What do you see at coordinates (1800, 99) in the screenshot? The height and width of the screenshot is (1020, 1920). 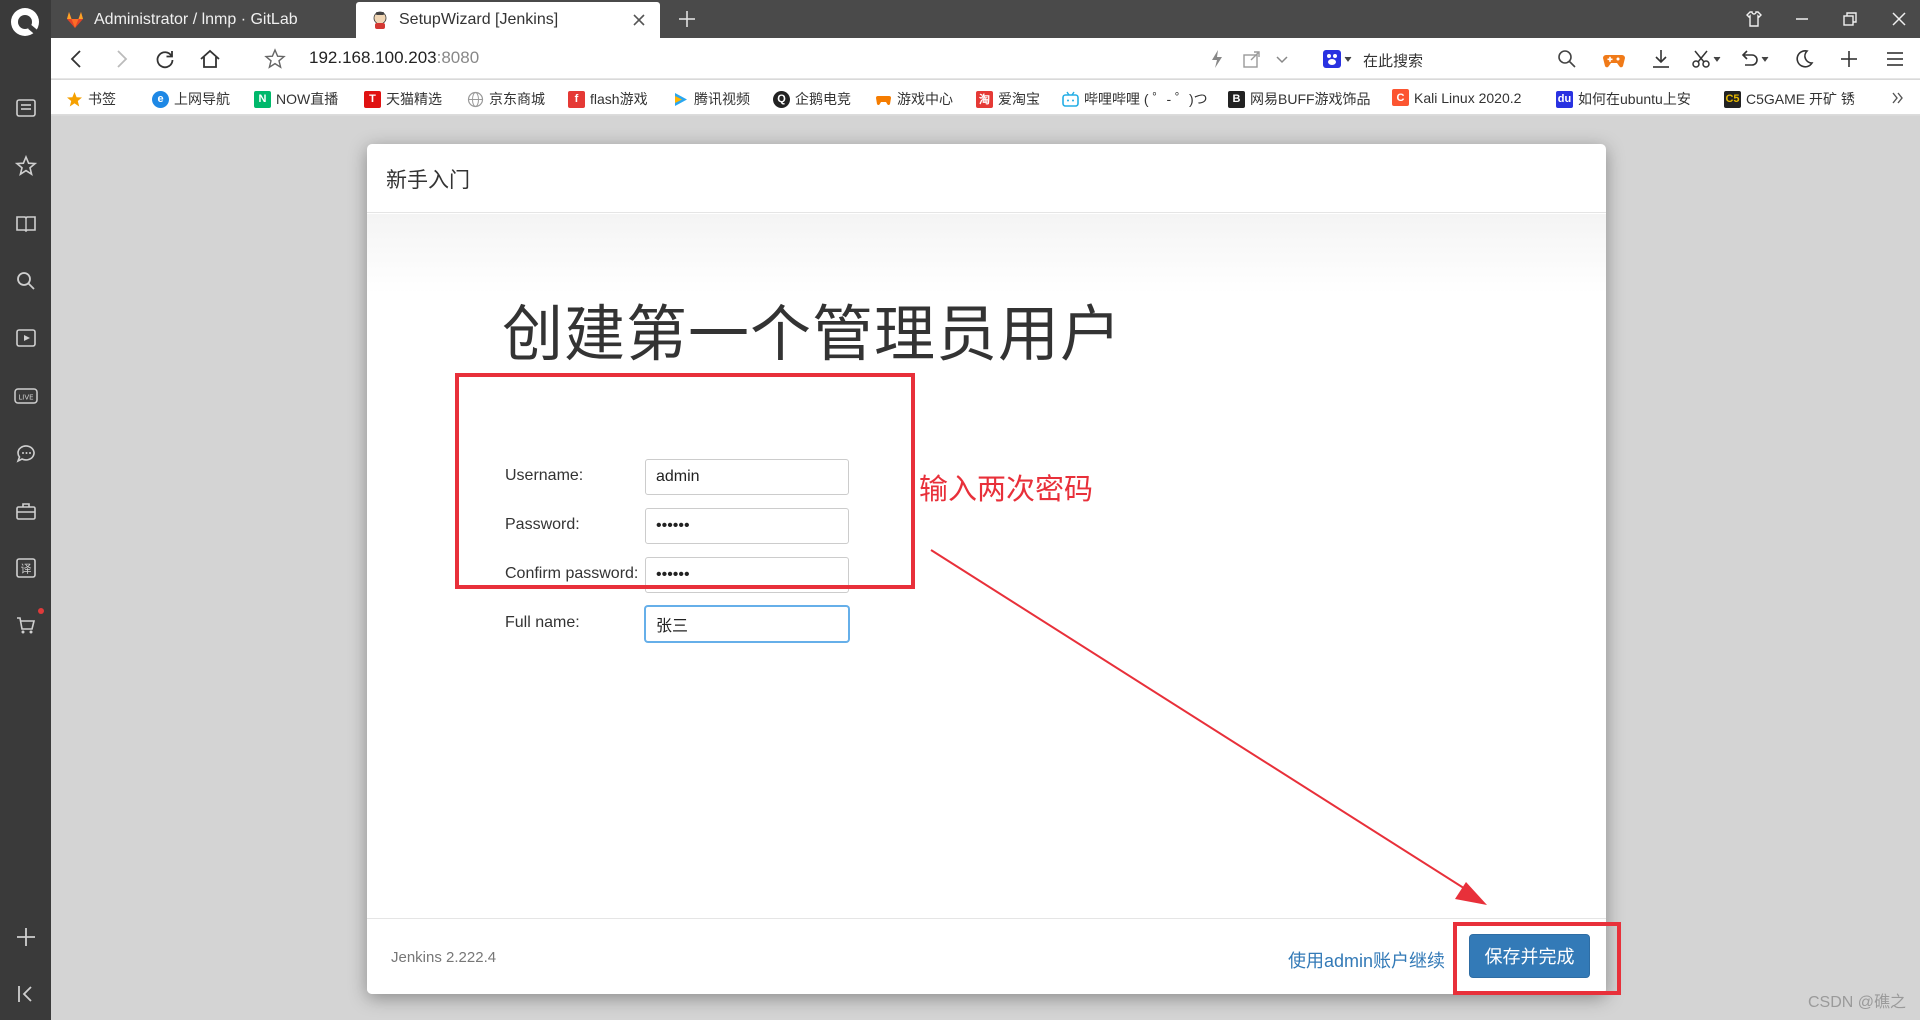 I see `bookmark-label: C5GAME 开矿 锈` at bounding box center [1800, 99].